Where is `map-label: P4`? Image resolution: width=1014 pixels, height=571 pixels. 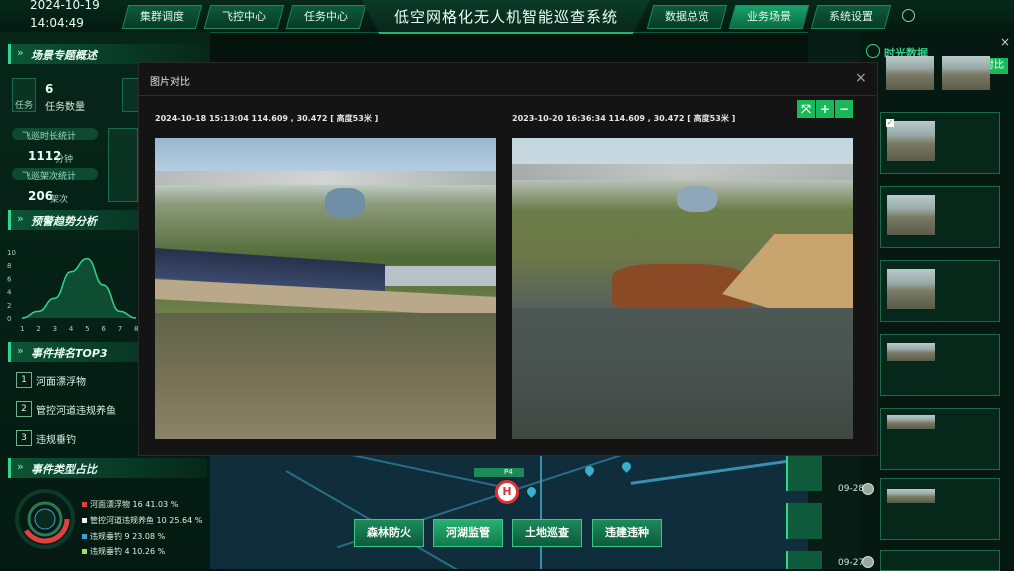
map-label: P4 is located at coordinates (499, 472).